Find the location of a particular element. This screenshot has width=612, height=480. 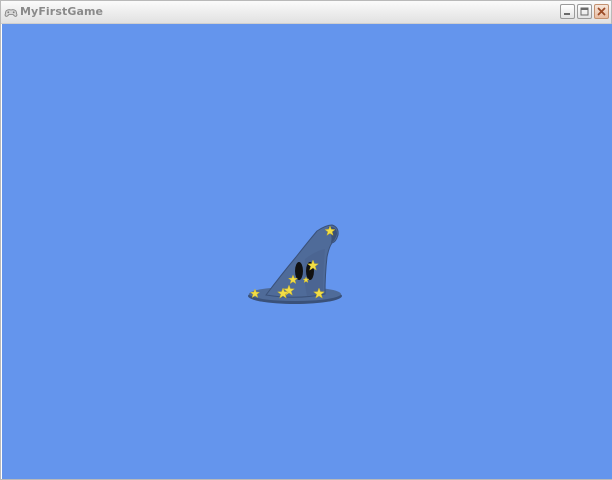

close-button is located at coordinates (601, 11).